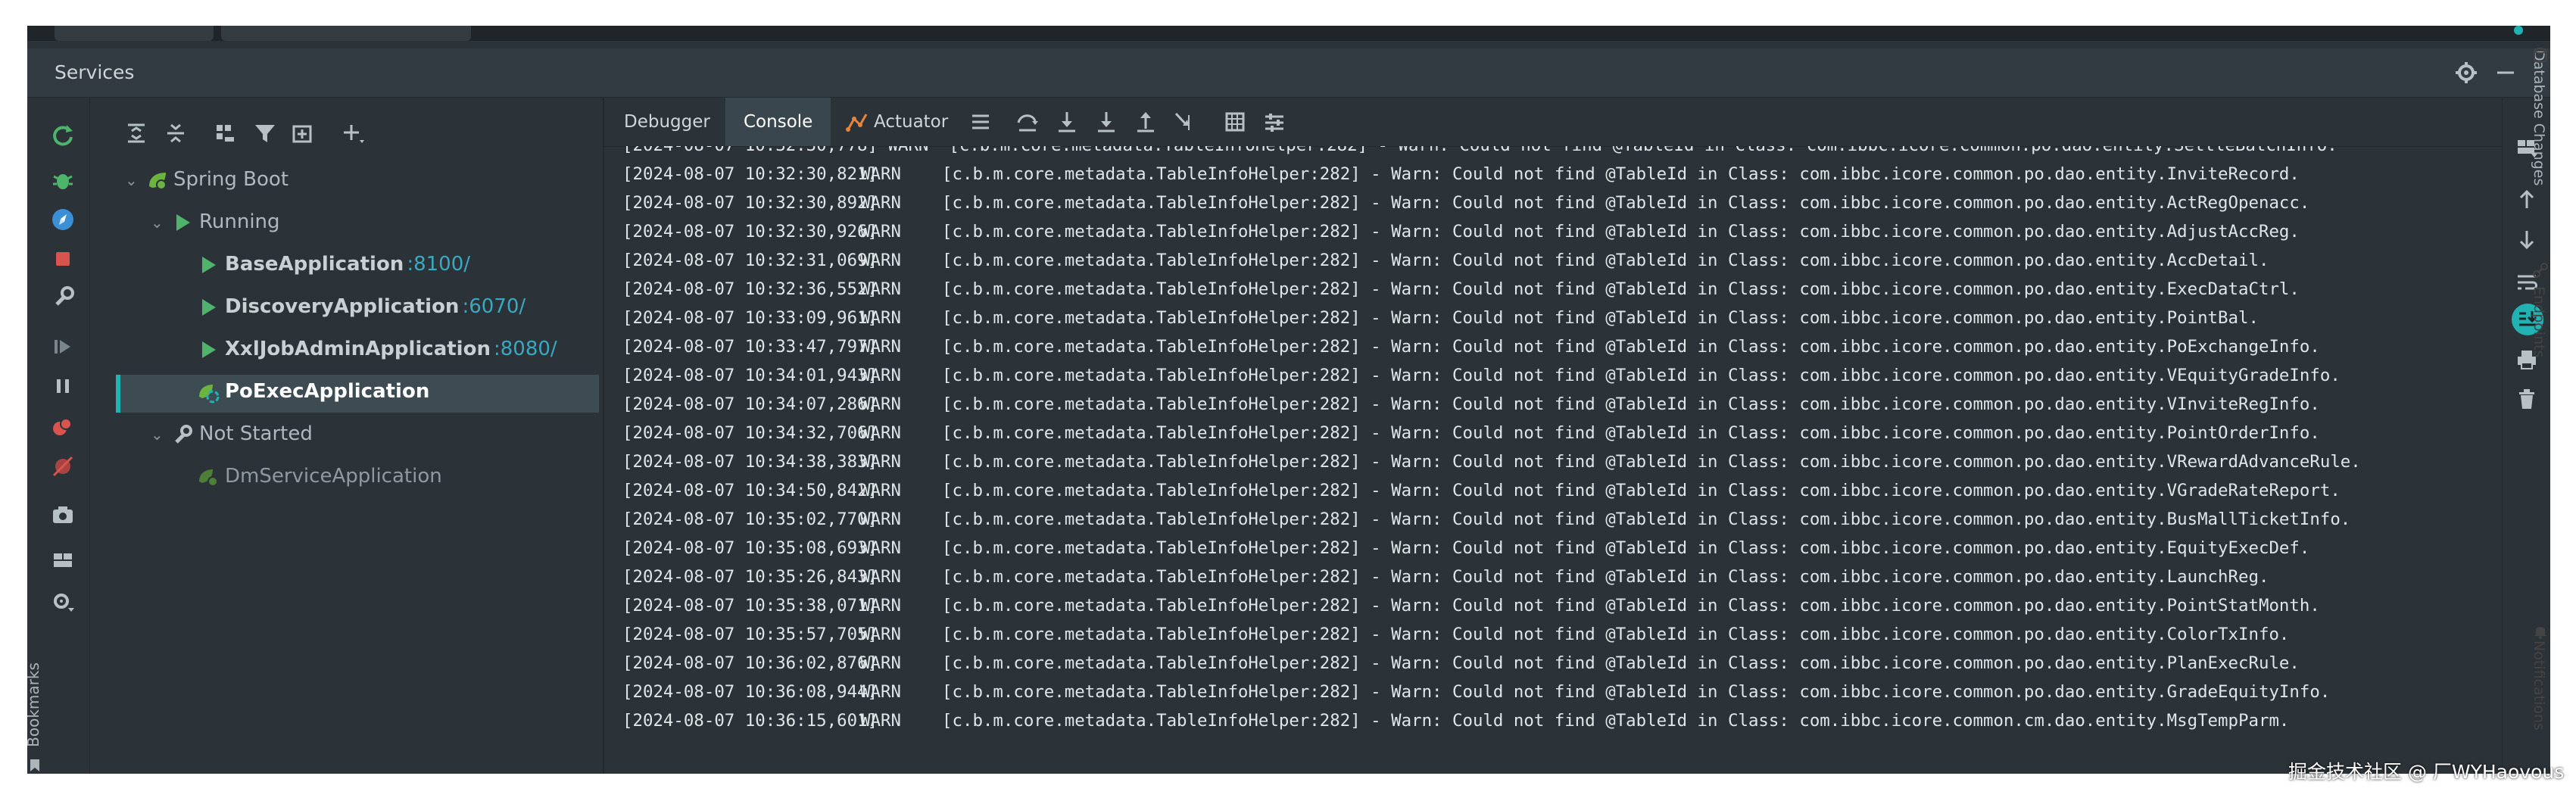  I want to click on tree-node-spring-boot: ⌄ Spring Boot, so click(206, 179).